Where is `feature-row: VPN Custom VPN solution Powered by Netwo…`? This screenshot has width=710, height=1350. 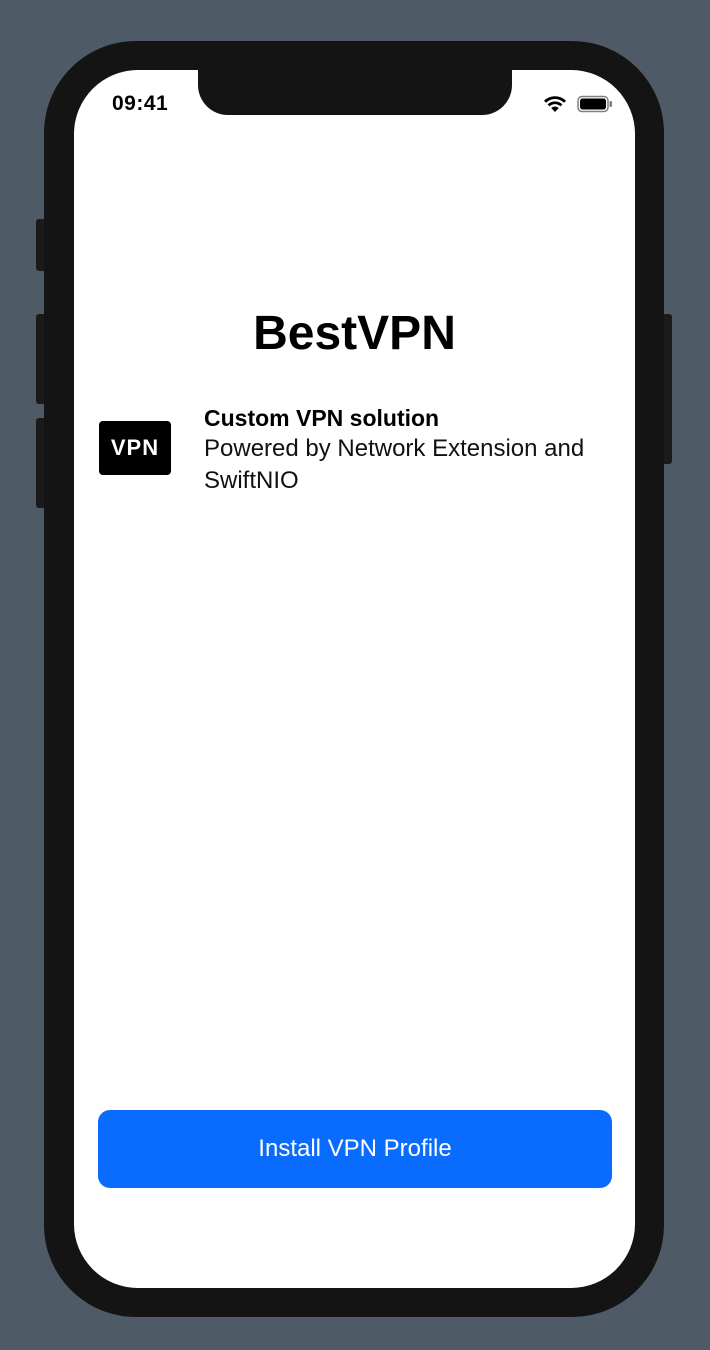 feature-row: VPN Custom VPN solution Powered by Netwo… is located at coordinates (359, 450).